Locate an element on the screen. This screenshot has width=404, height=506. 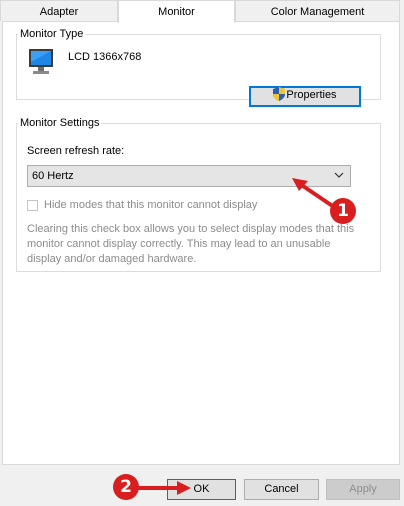
tab-adapter: Adapter is located at coordinates (59, 10).